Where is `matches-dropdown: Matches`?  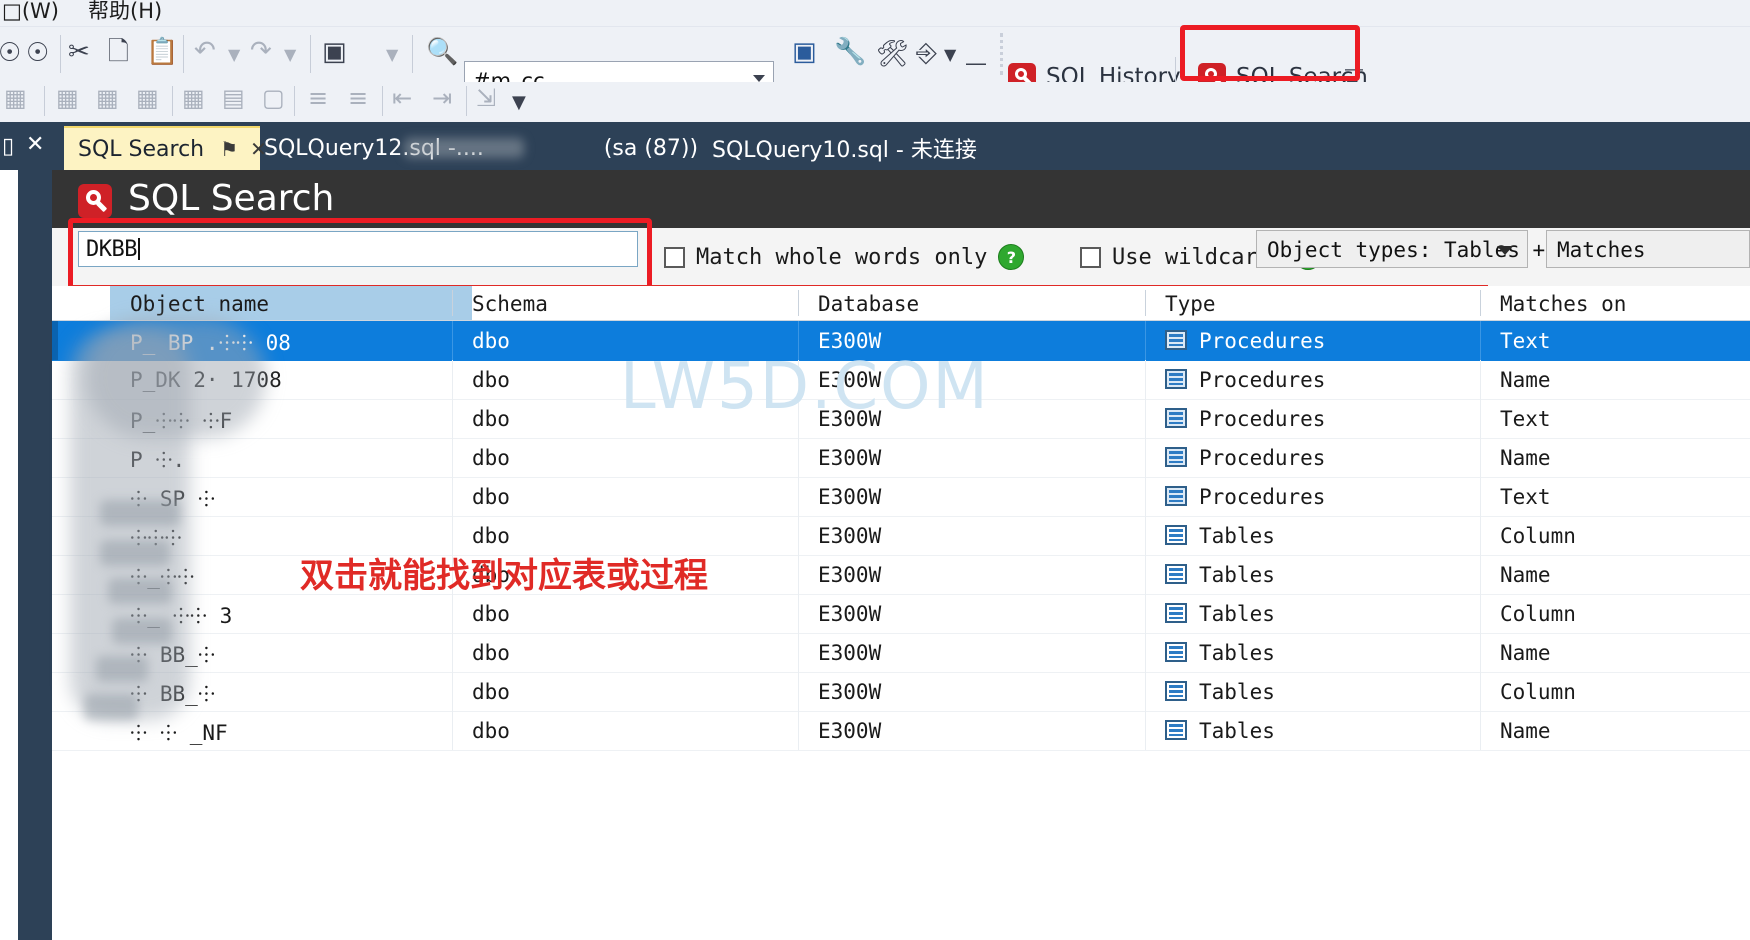
matches-dropdown: Matches is located at coordinates (1648, 249).